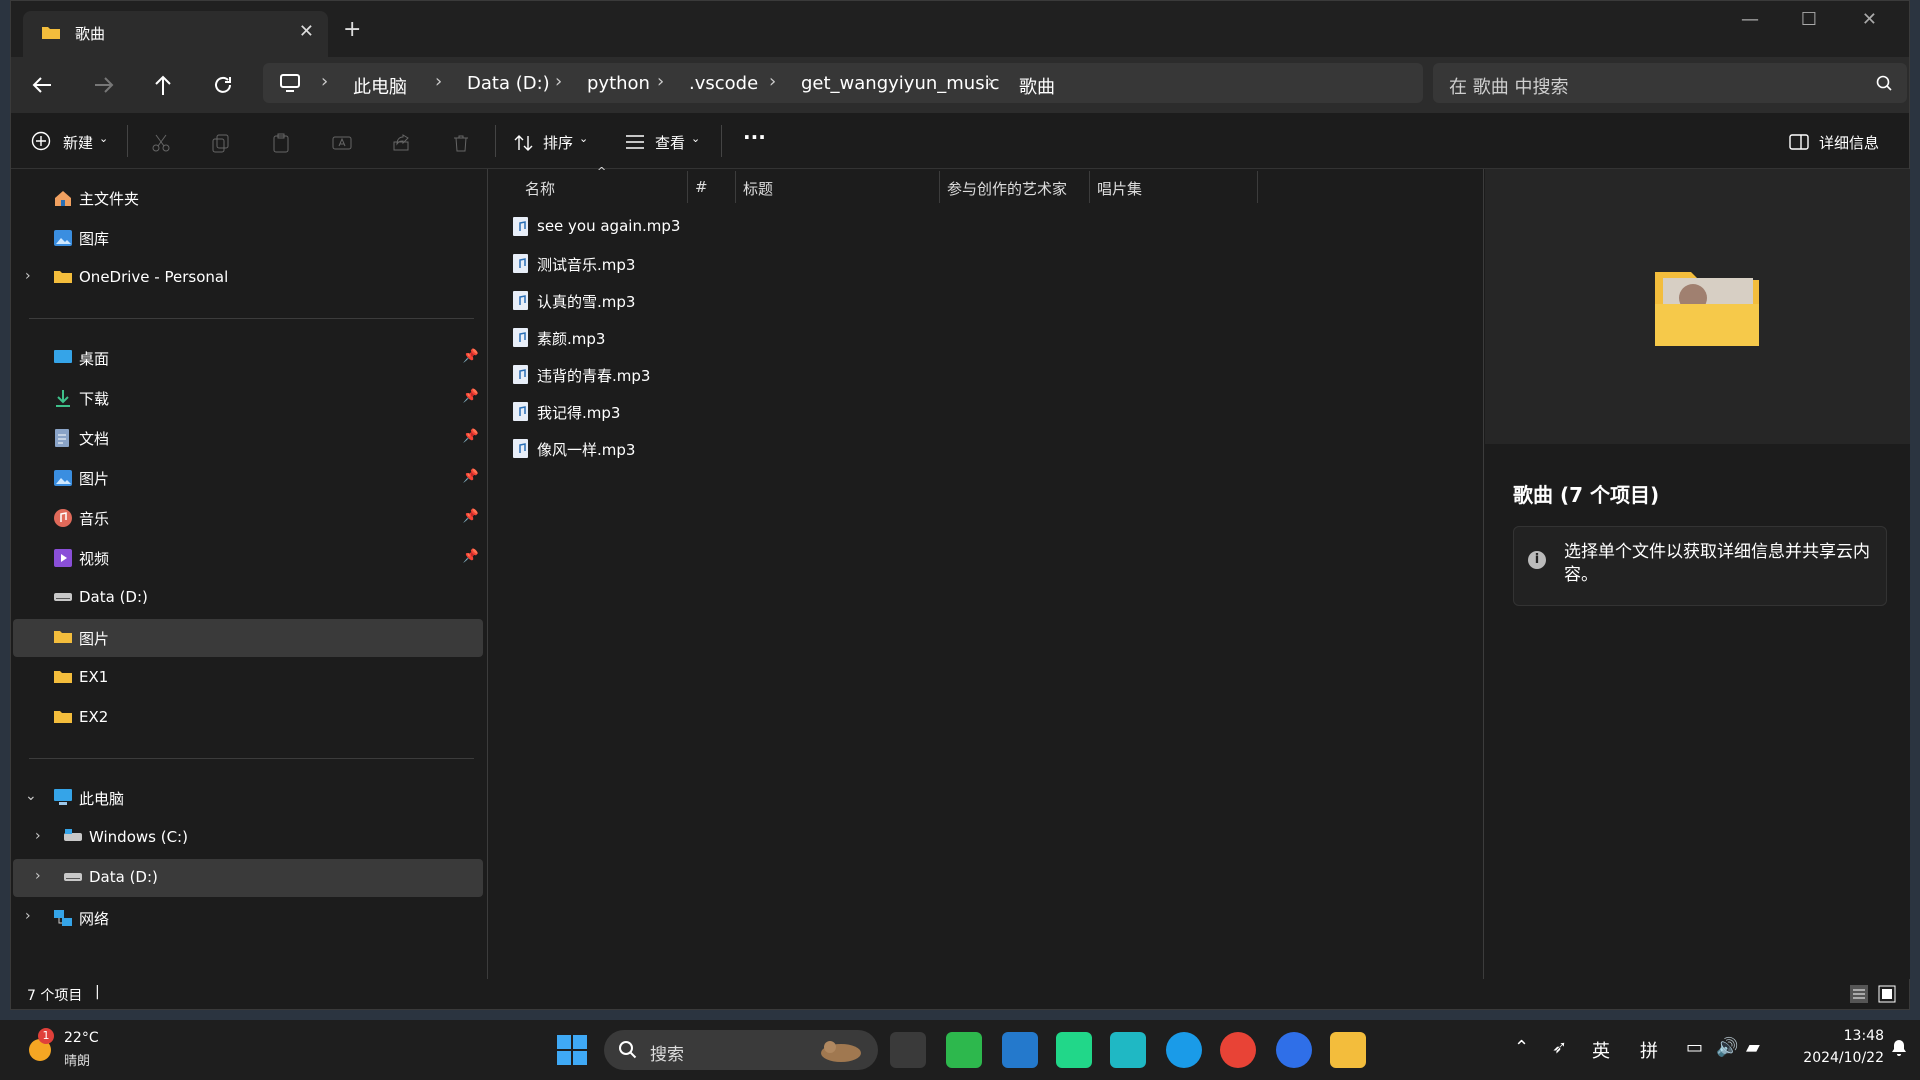  What do you see at coordinates (741, 1050) in the screenshot?
I see `taskbar-search: 搜索` at bounding box center [741, 1050].